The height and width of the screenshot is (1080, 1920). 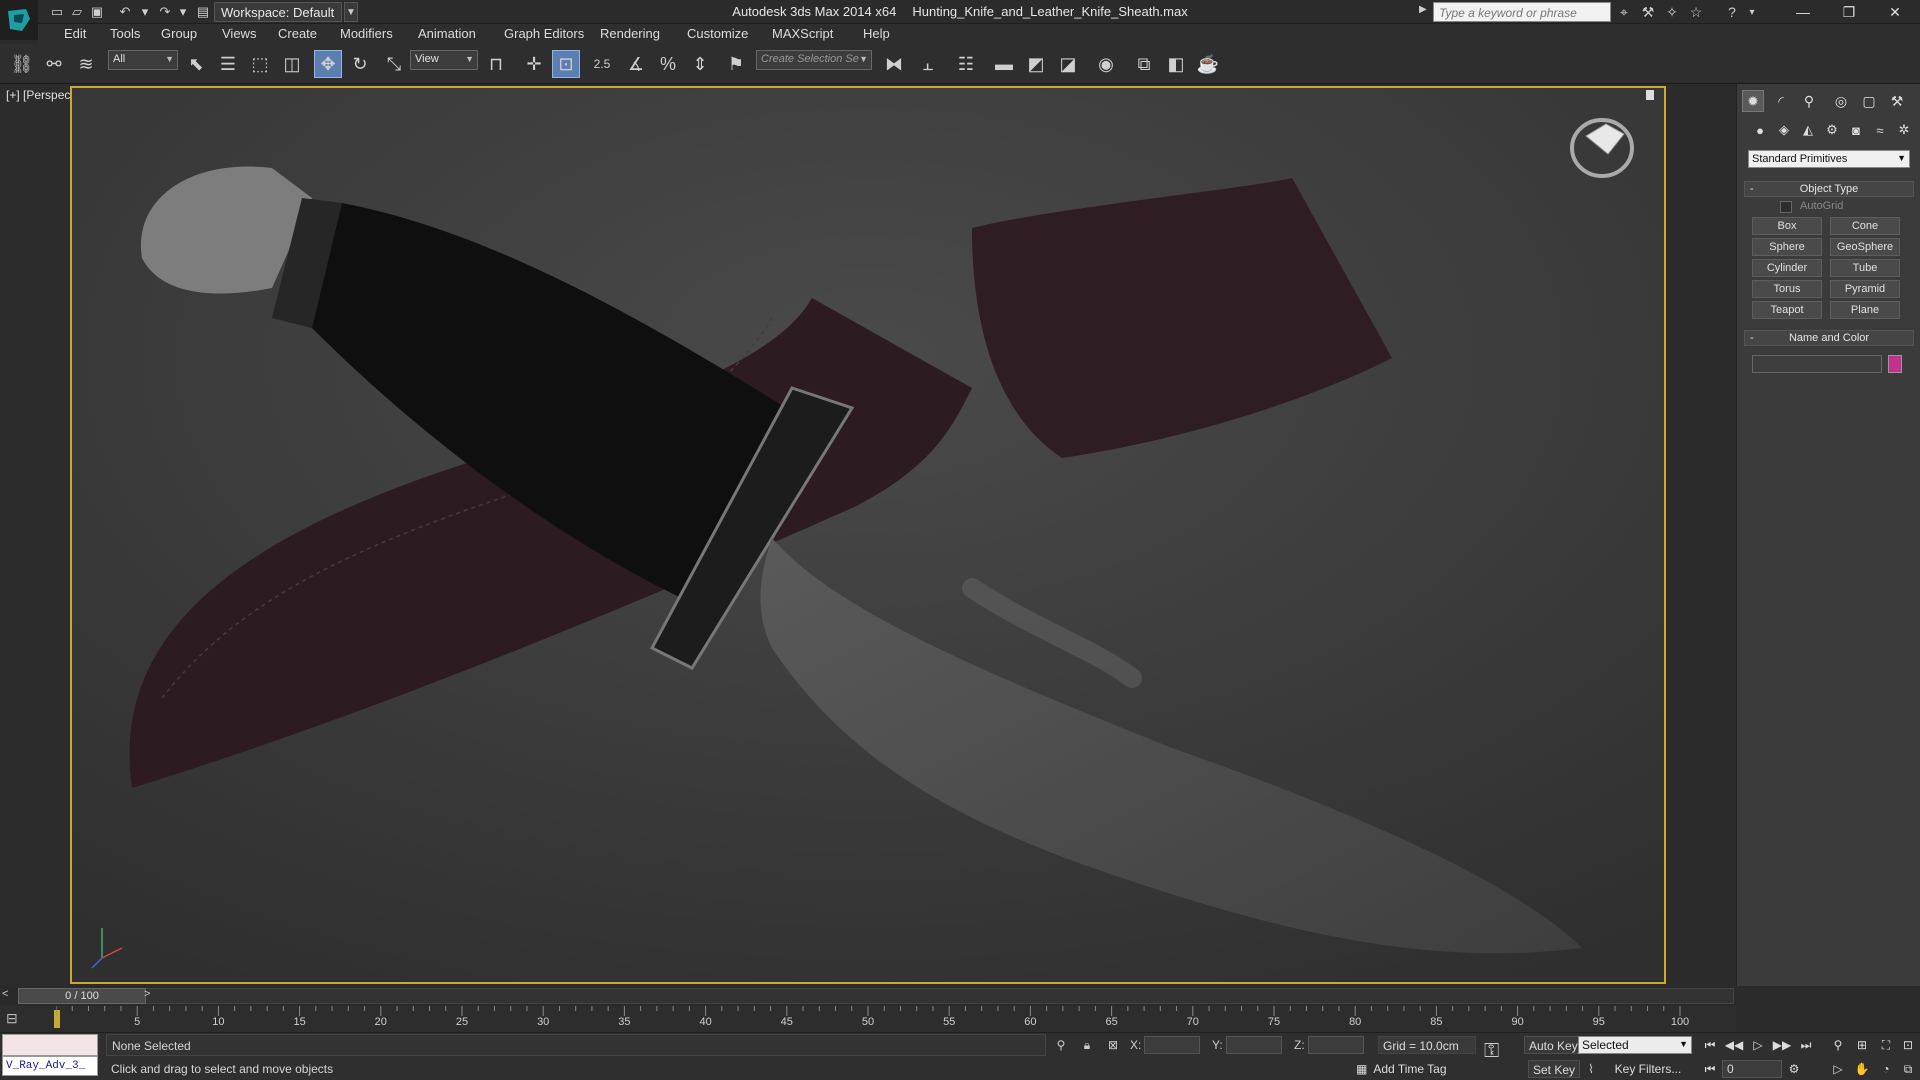 I want to click on box-button: Box, so click(x=1787, y=226).